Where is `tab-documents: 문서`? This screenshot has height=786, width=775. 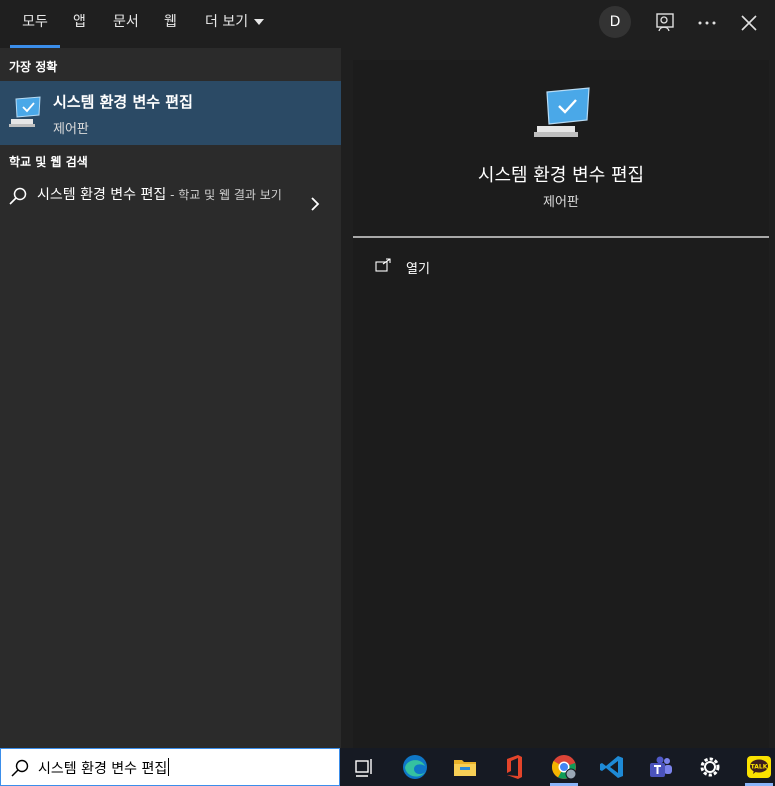 tab-documents: 문서 is located at coordinates (126, 24).